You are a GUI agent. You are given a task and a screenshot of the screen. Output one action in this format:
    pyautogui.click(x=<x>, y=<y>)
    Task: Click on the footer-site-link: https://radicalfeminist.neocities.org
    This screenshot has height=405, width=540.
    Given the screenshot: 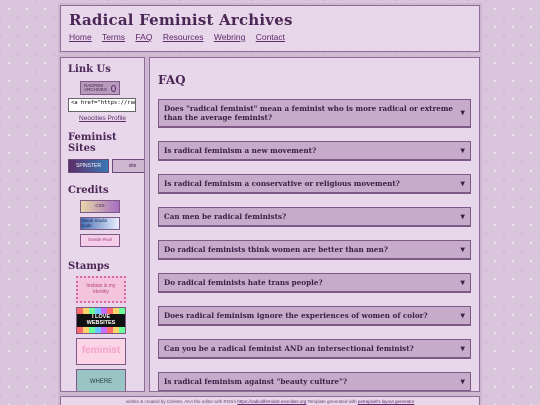 What is the action you would take?
    pyautogui.click(x=271, y=401)
    